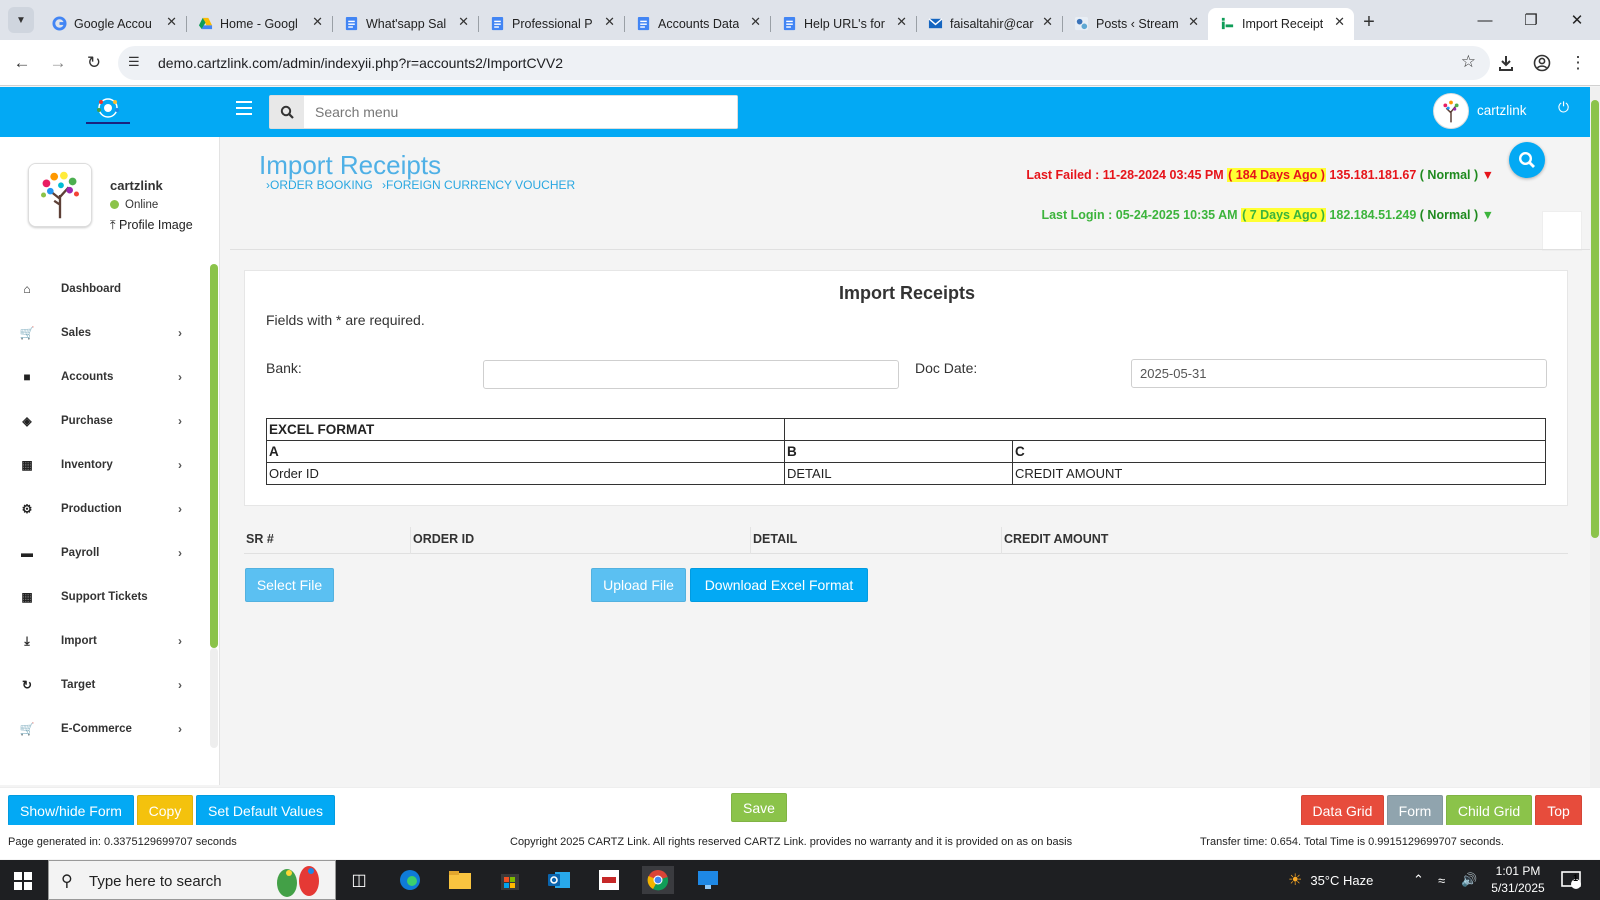  I want to click on child-grid-button: Child Grid, so click(1489, 810).